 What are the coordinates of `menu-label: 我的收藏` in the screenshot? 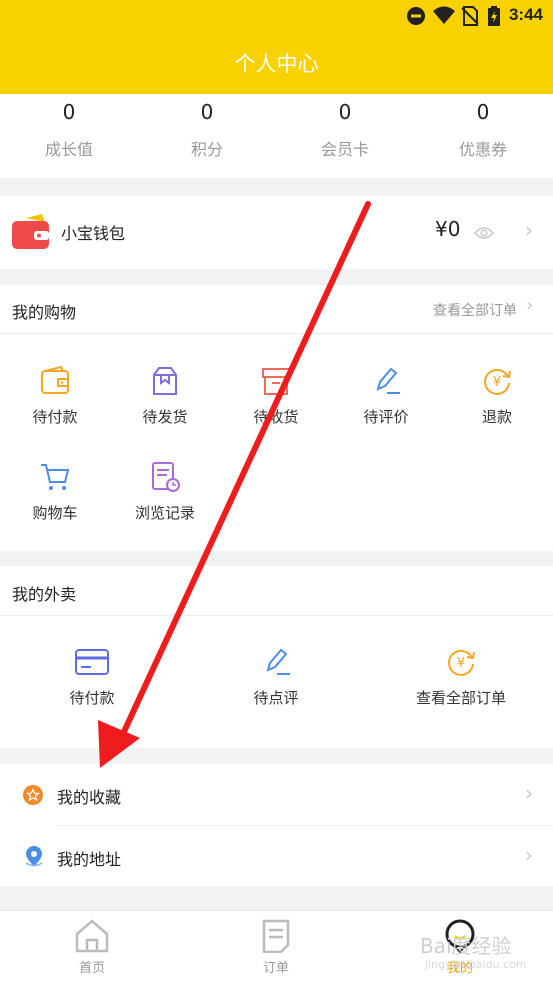 It's located at (89, 797).